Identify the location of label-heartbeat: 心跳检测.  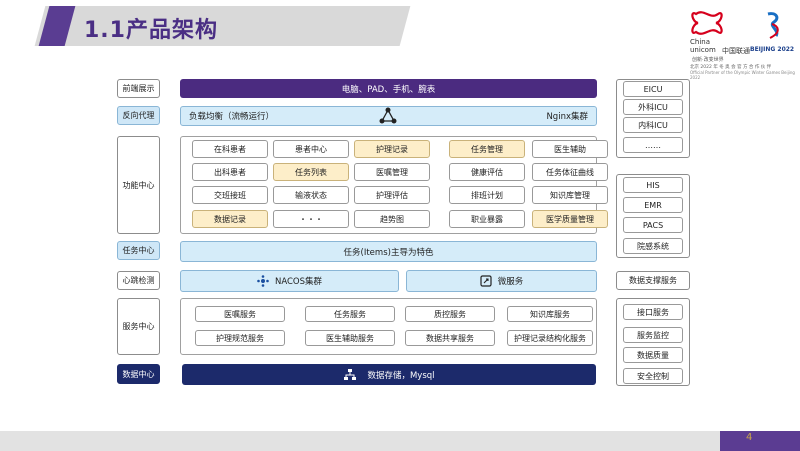
(138, 280).